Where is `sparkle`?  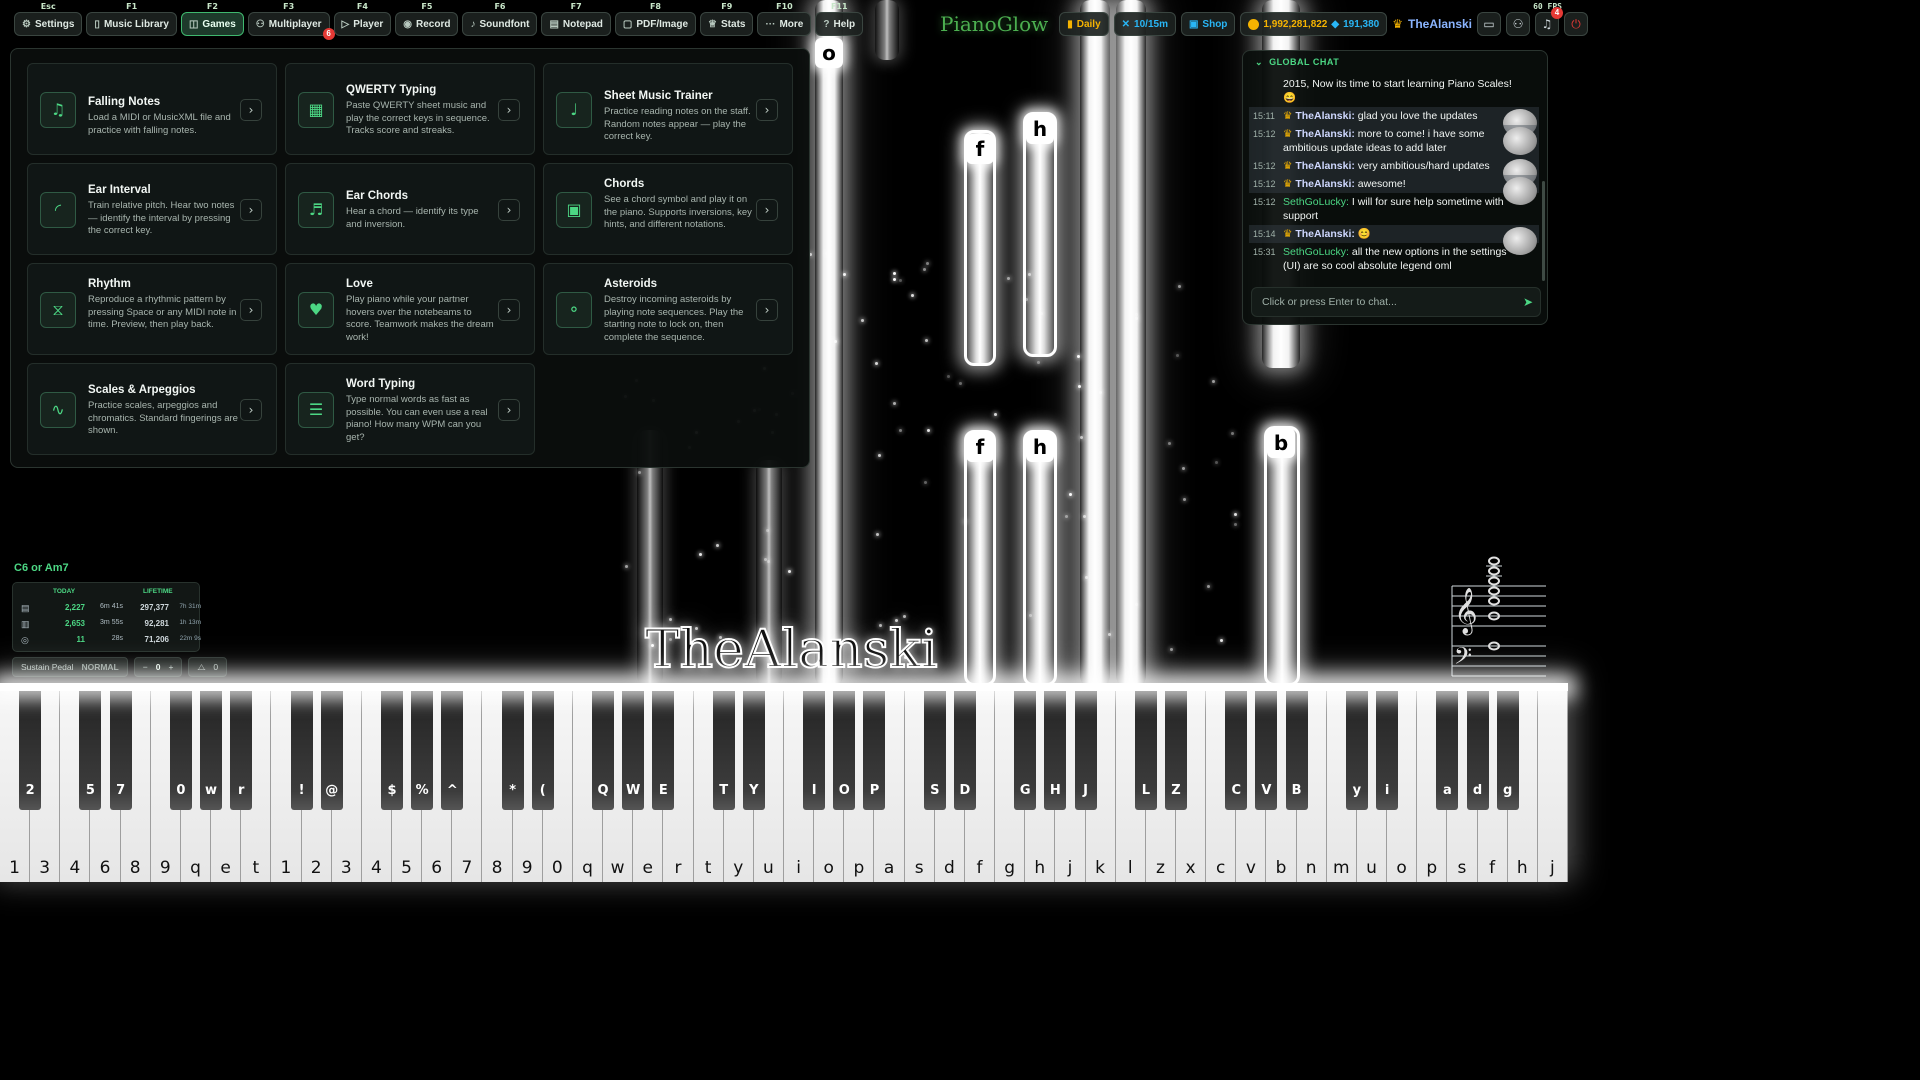 sparkle is located at coordinates (961, 384).